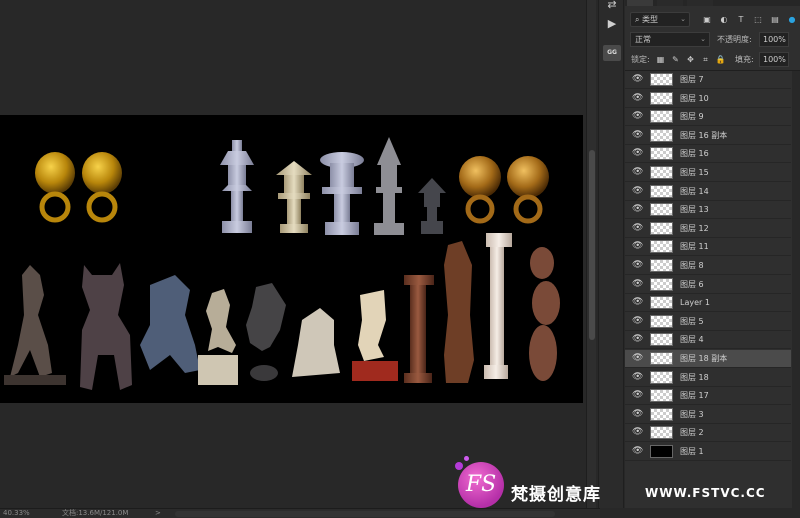 The image size is (800, 518). Describe the element at coordinates (670, 39) in the screenshot. I see `blend-mode-select: 正常 ⌄` at that location.